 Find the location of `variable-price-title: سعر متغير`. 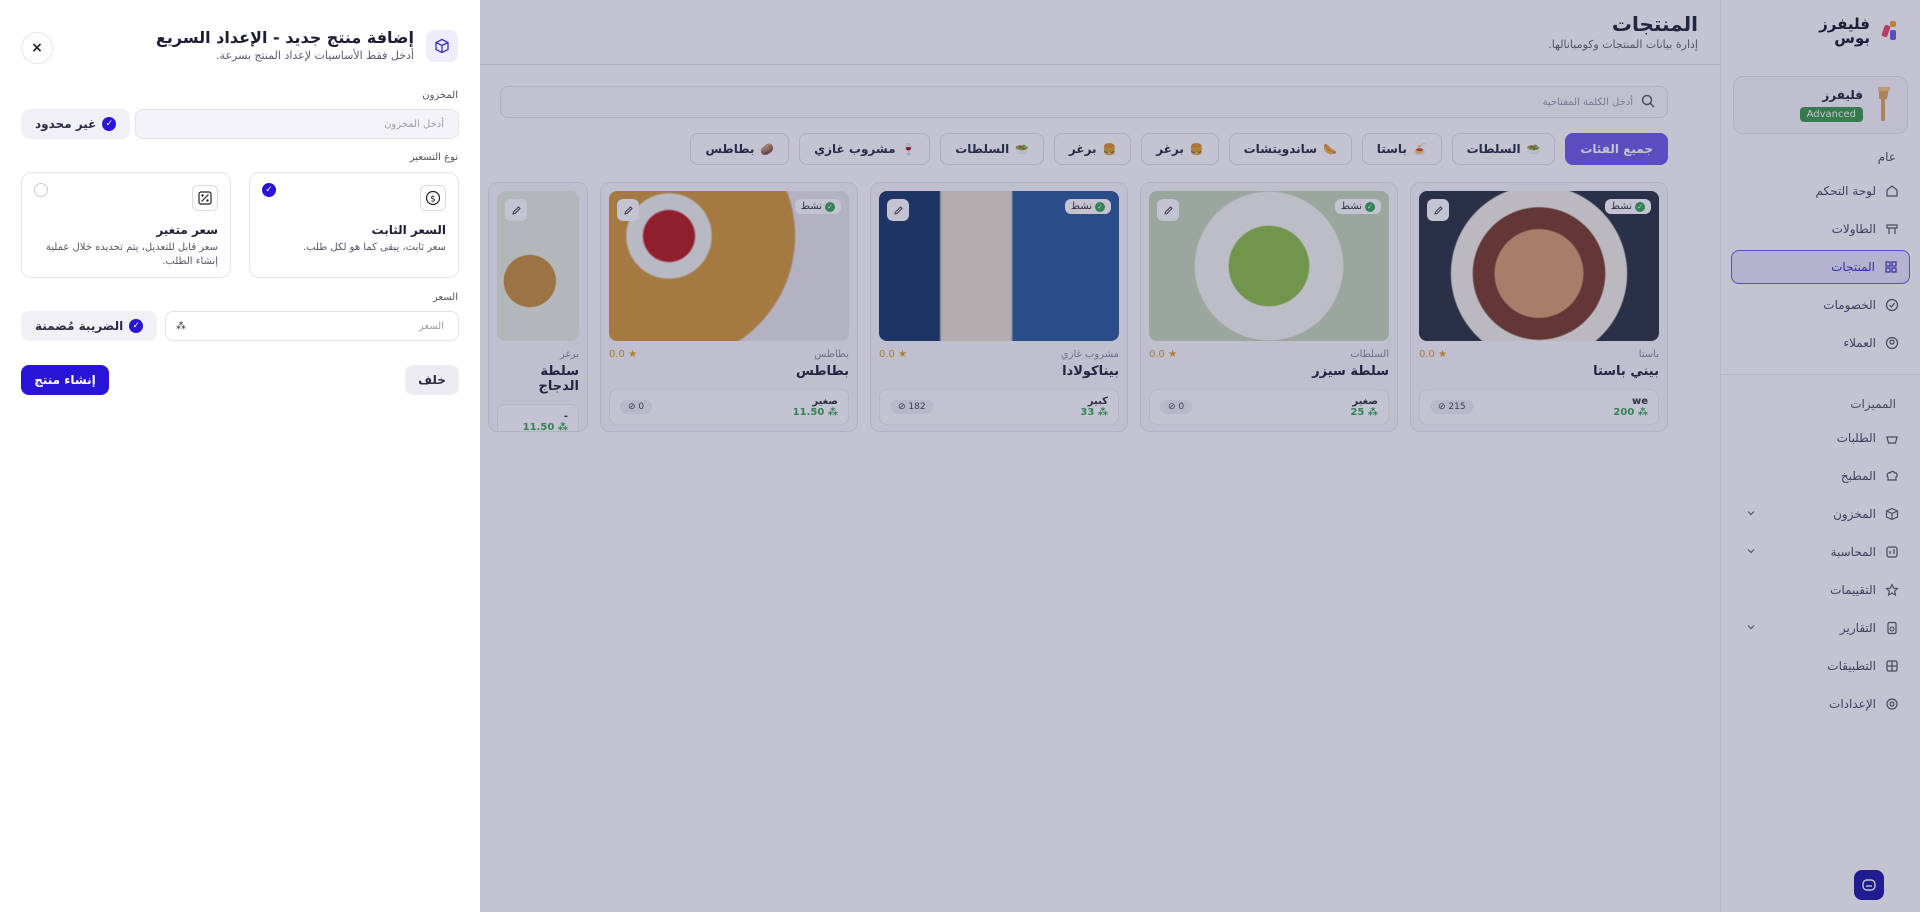

variable-price-title: سعر متغير is located at coordinates (187, 230).